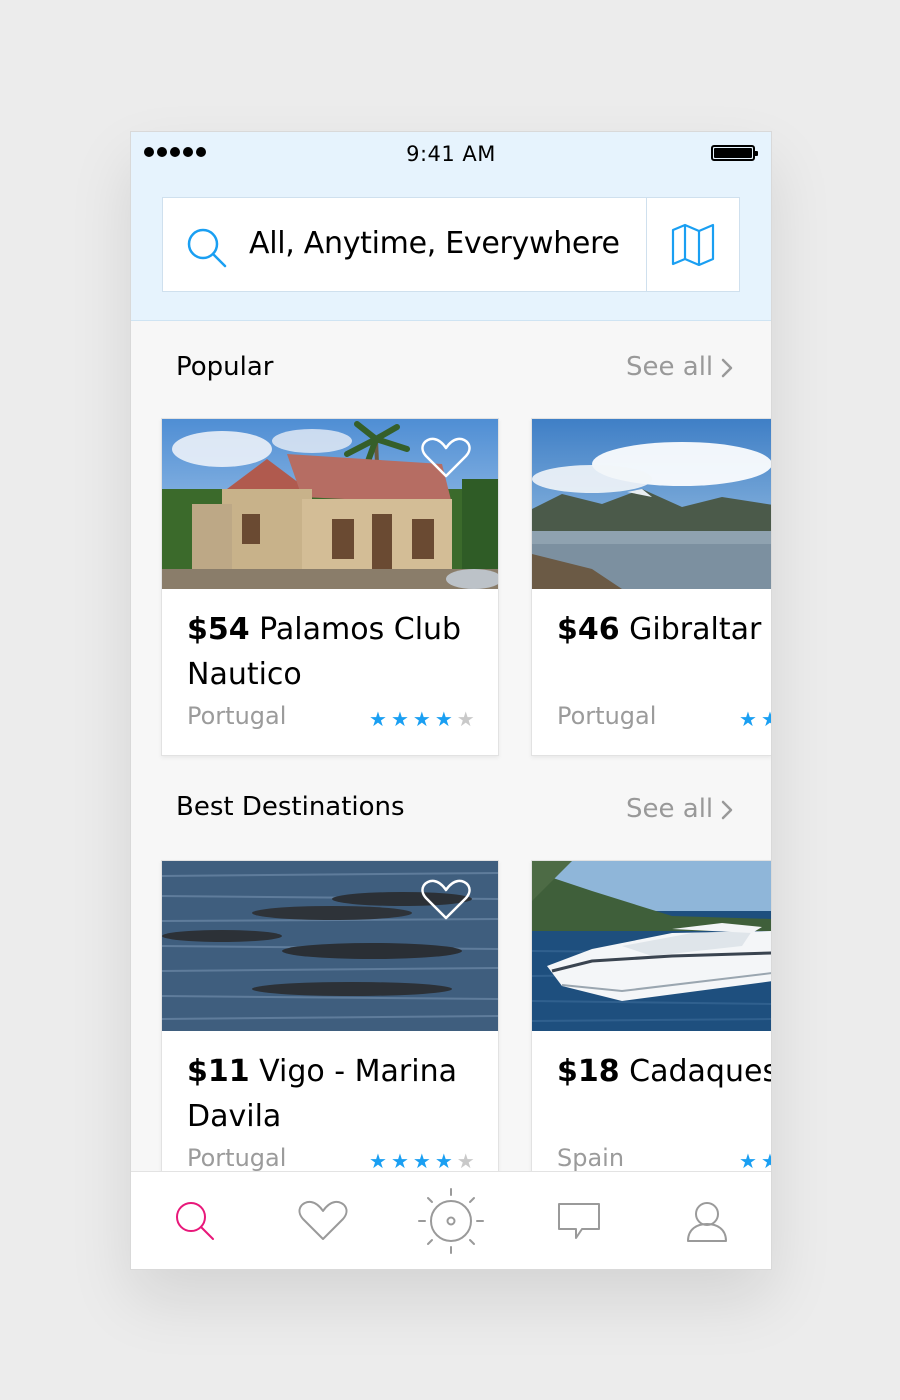 This screenshot has width=900, height=1400. I want to click on tab-search, so click(195, 1220).